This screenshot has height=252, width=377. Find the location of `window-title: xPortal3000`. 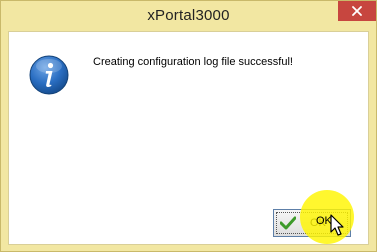

window-title: xPortal3000 is located at coordinates (188, 15).